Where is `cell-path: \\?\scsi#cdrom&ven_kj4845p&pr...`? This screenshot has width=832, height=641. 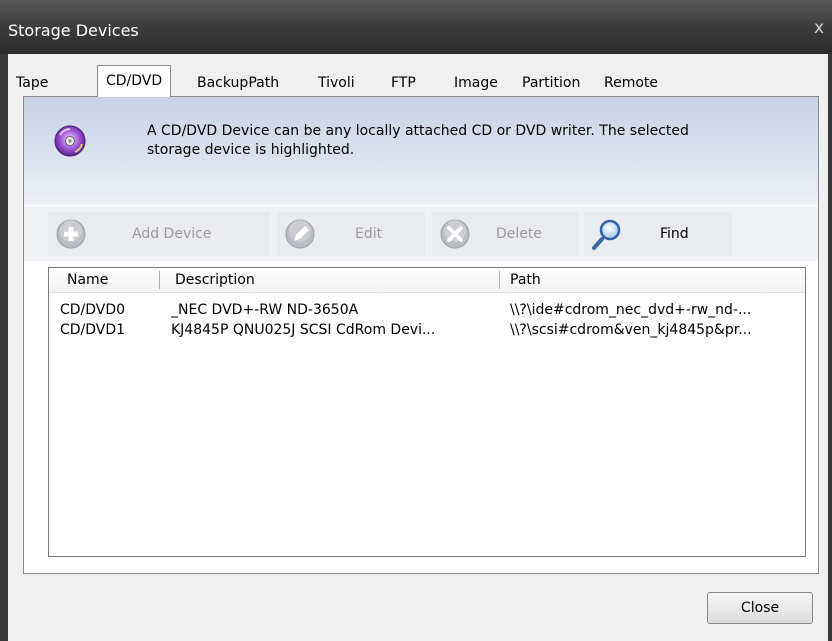
cell-path: \\?\scsi#cdrom&ven_kj4845p&pr... is located at coordinates (631, 330).